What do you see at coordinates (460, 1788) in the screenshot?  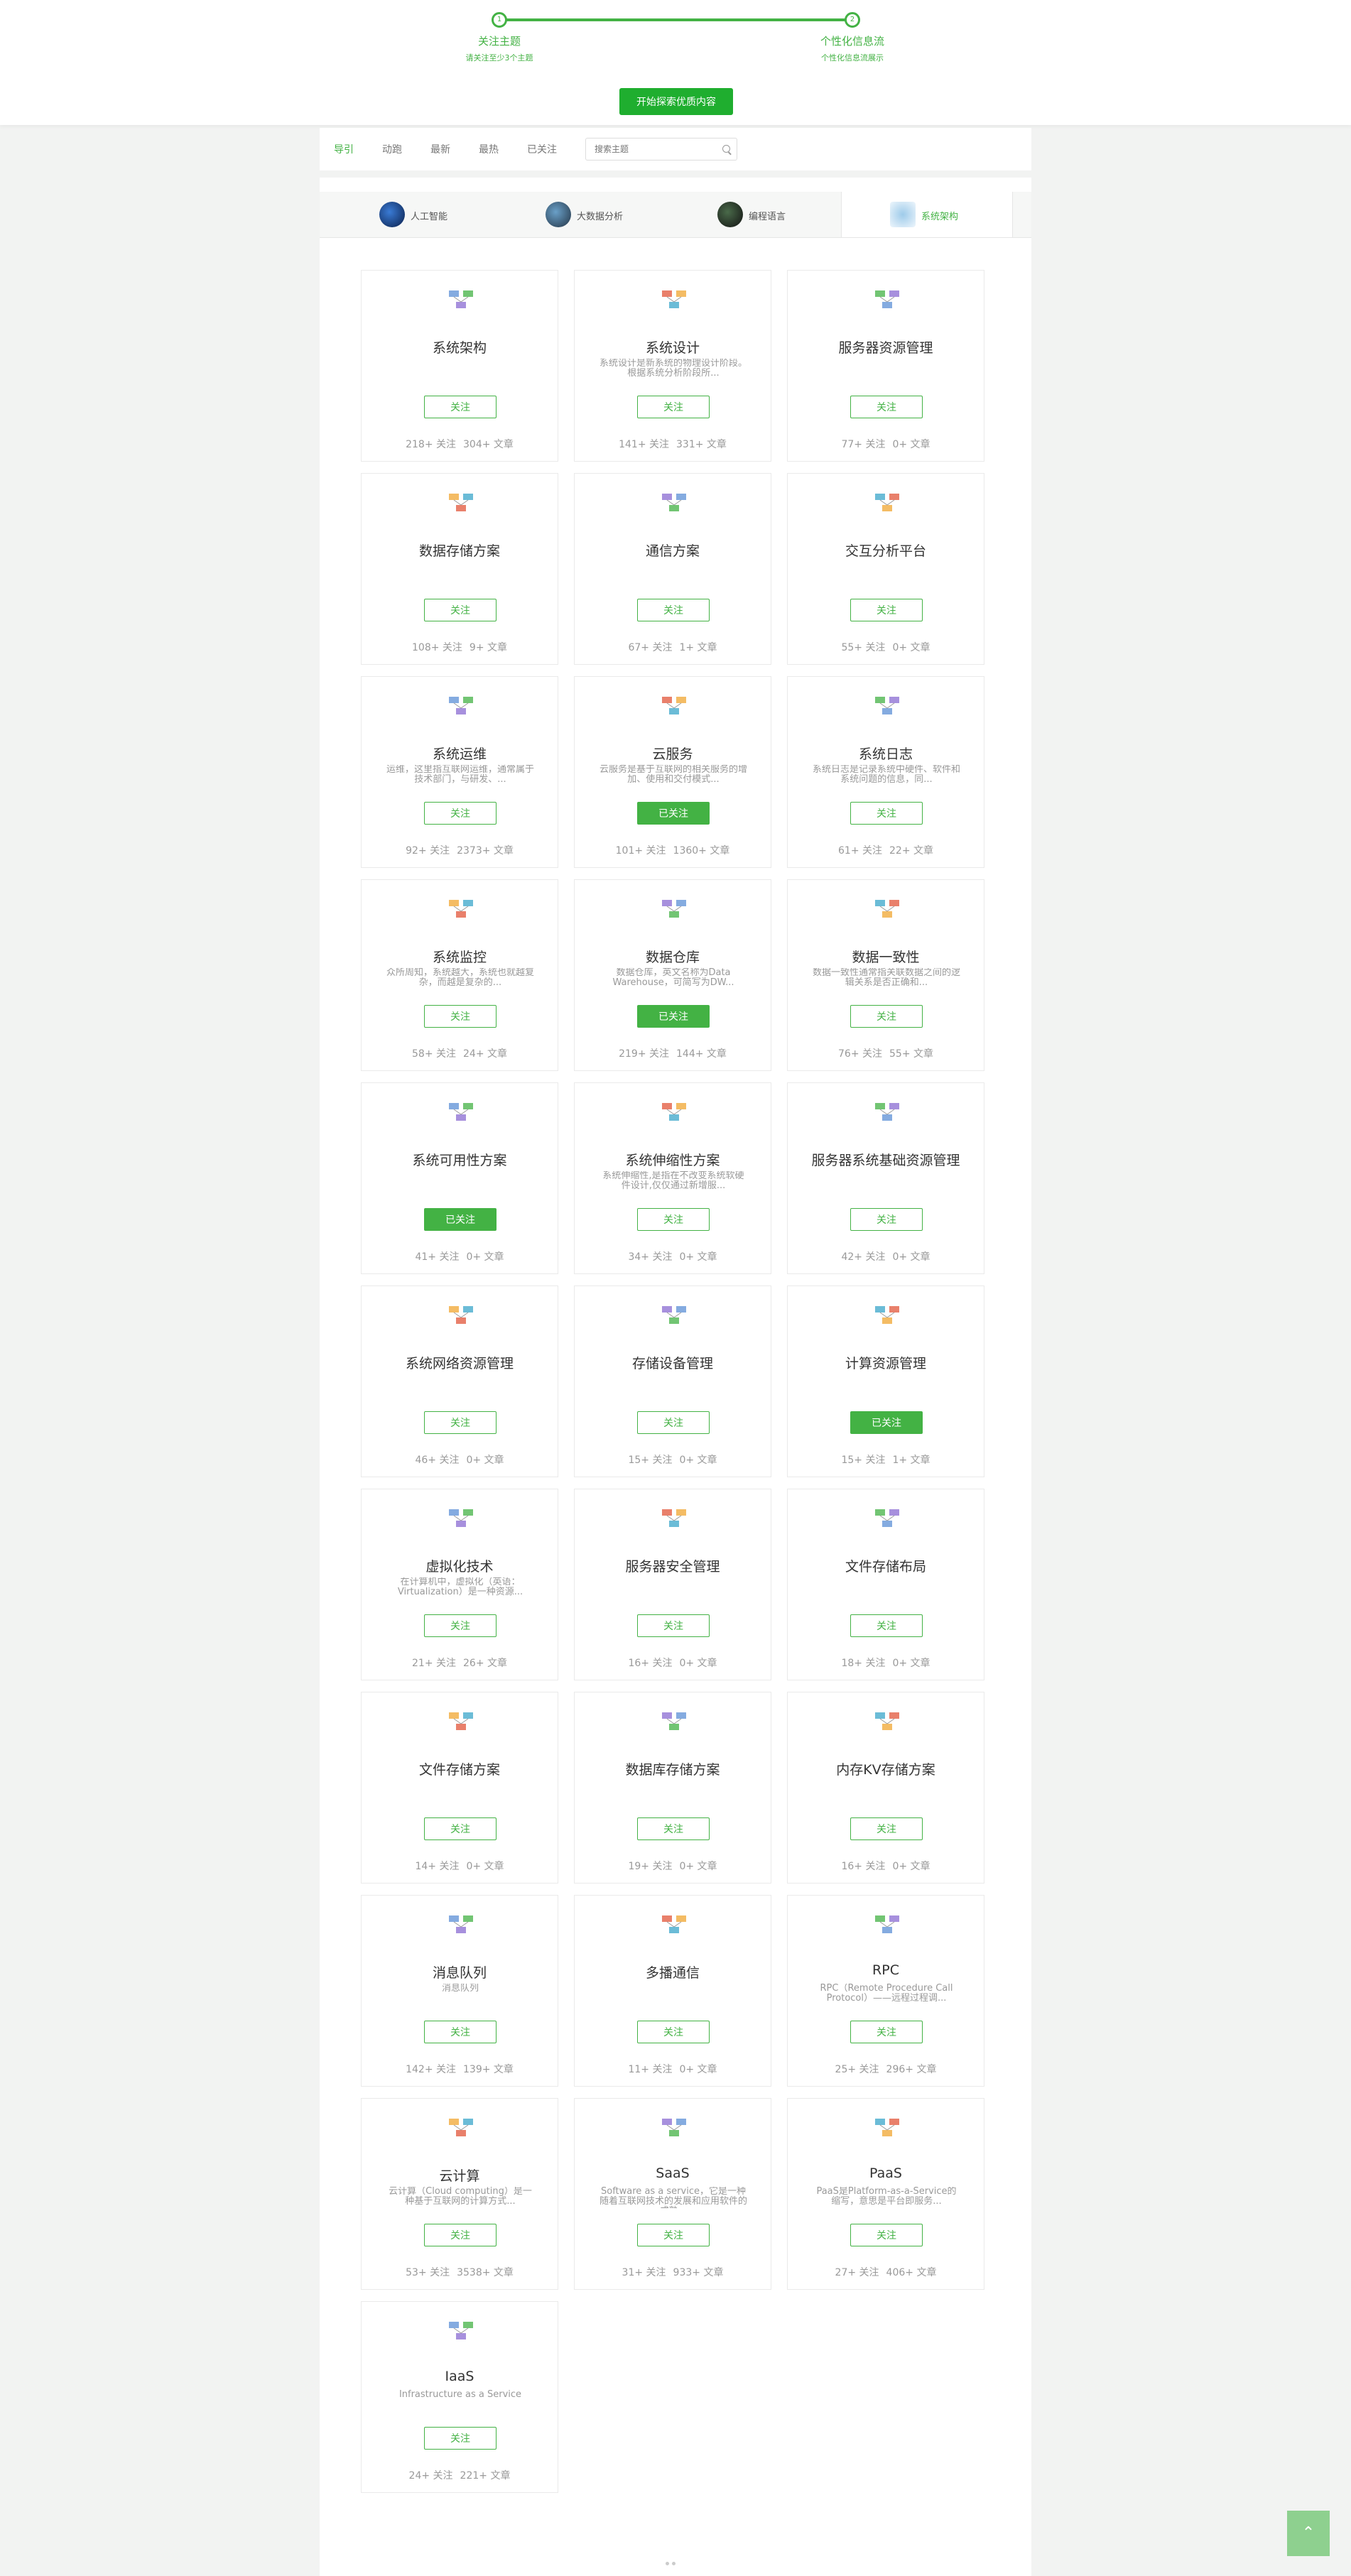 I see `topic-card: 文件存储方案 关注 14+ 关注 0+ 文章` at bounding box center [460, 1788].